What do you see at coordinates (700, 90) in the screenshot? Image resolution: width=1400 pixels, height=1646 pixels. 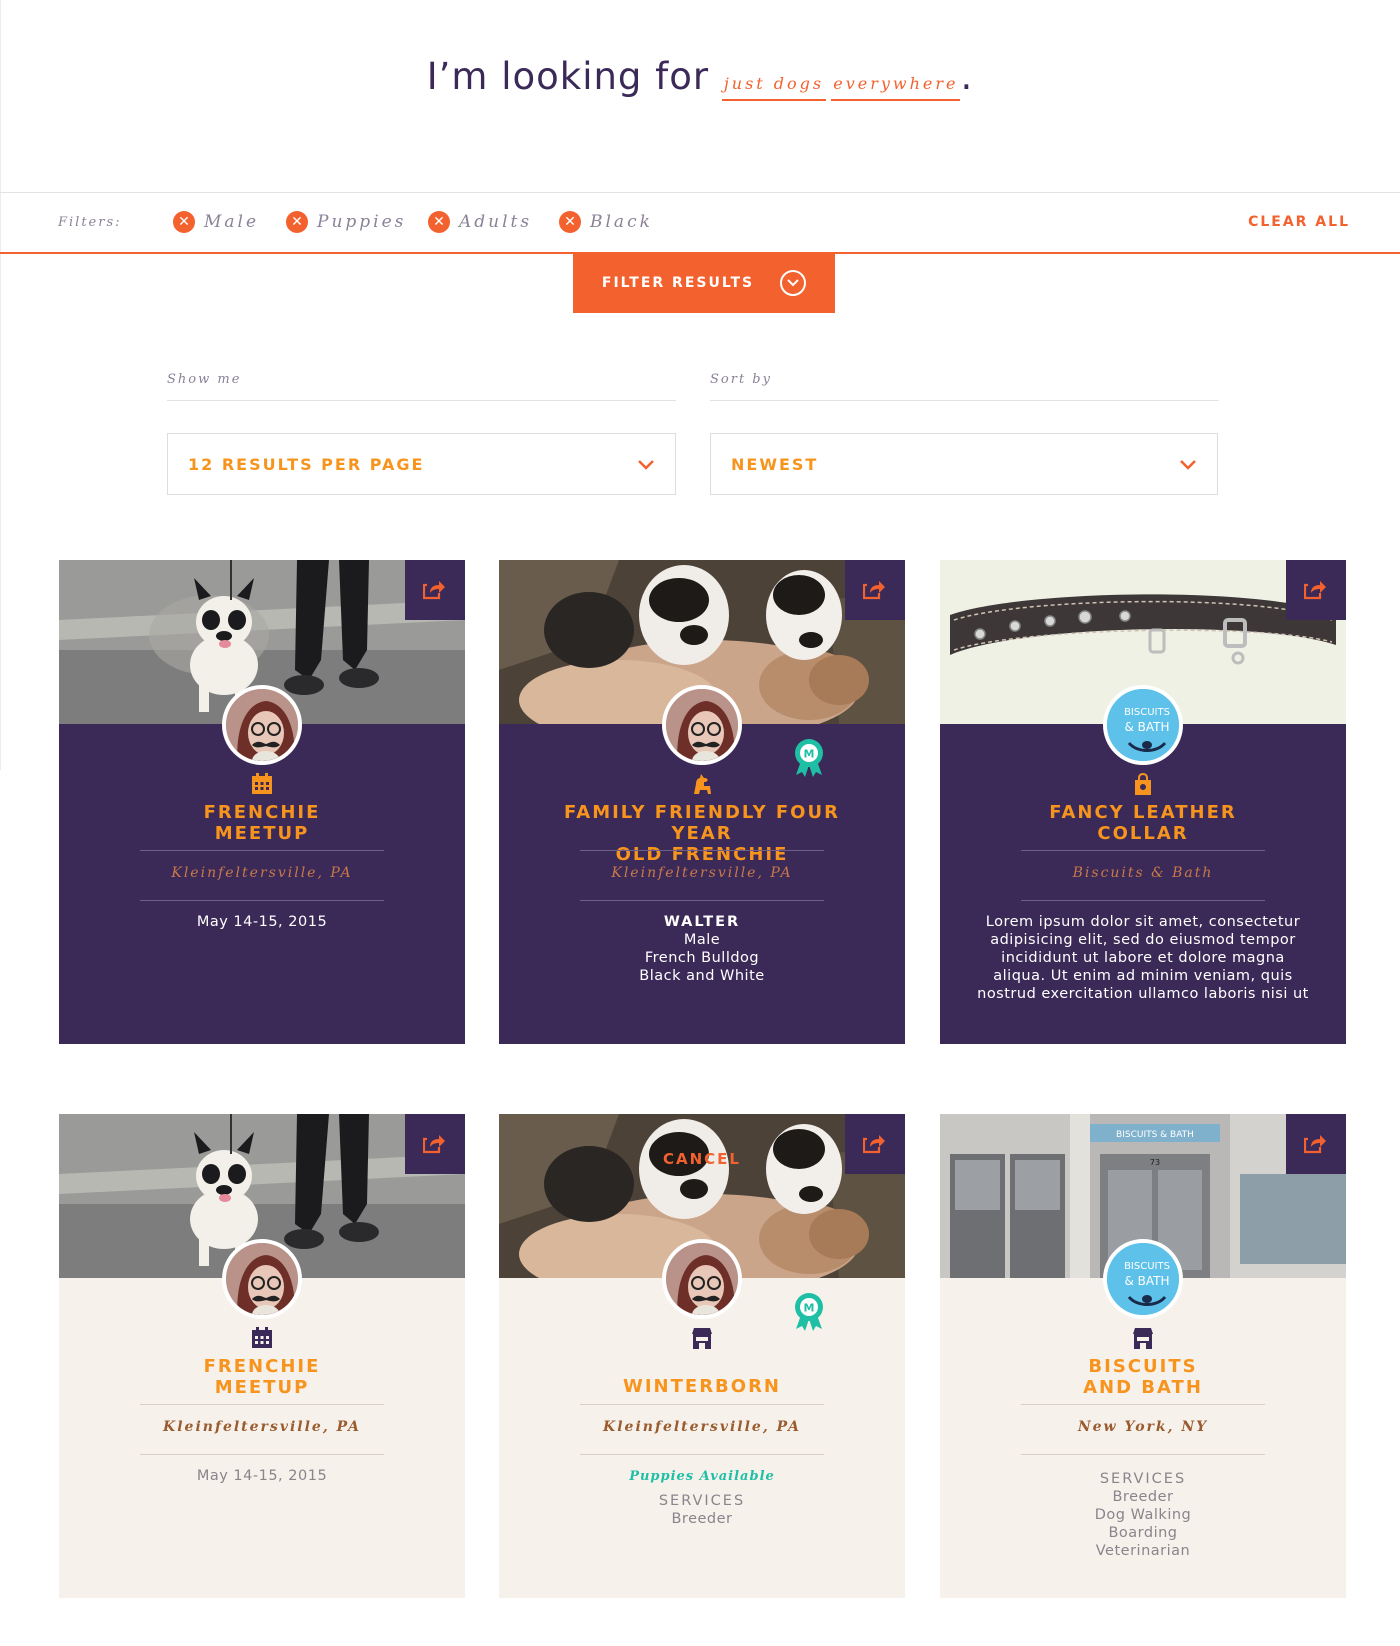 I see `search-sentence: I’m looking for just dogs everywhere.` at bounding box center [700, 90].